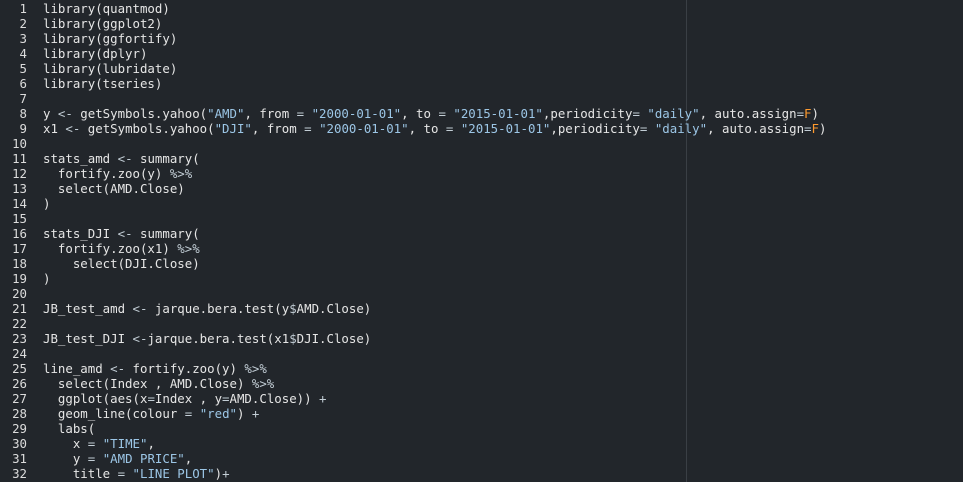  What do you see at coordinates (481, 143) in the screenshot?
I see `code-line: 10` at bounding box center [481, 143].